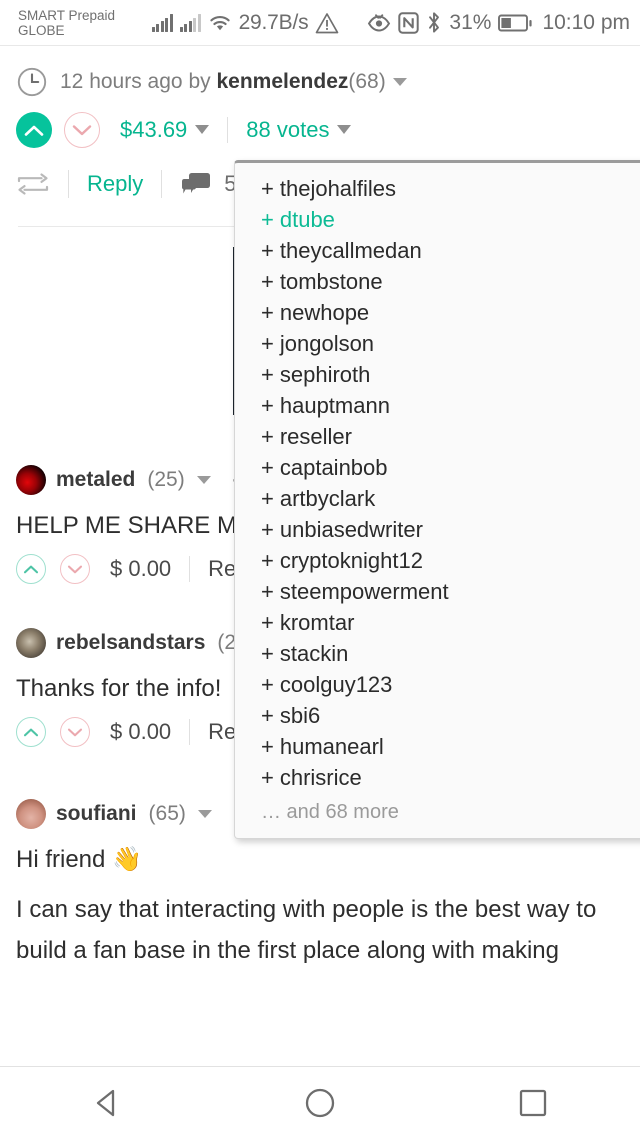  What do you see at coordinates (437, 312) in the screenshot?
I see `voter-item: + newhope` at bounding box center [437, 312].